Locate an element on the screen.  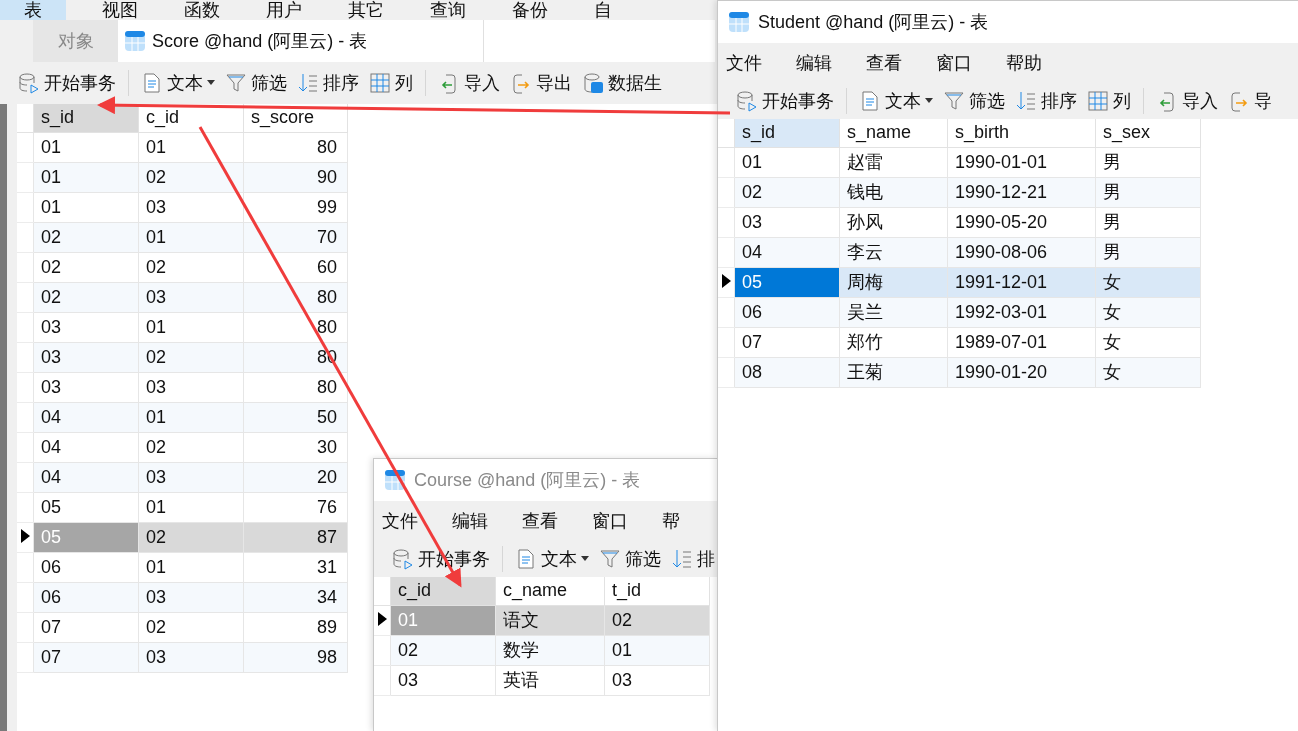
filter-icon is located at coordinates (954, 101).